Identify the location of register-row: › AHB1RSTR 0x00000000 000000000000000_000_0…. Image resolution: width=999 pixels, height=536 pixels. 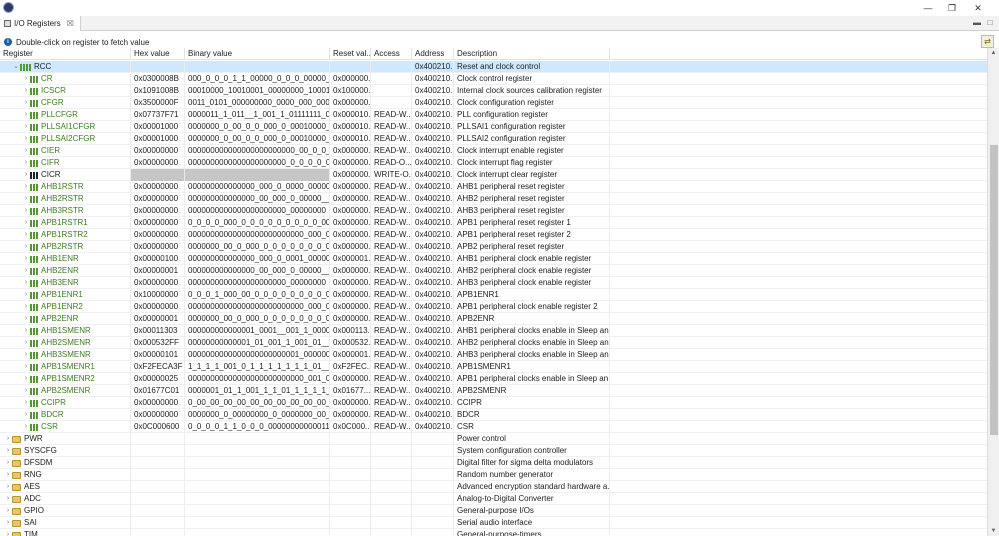
(493, 187).